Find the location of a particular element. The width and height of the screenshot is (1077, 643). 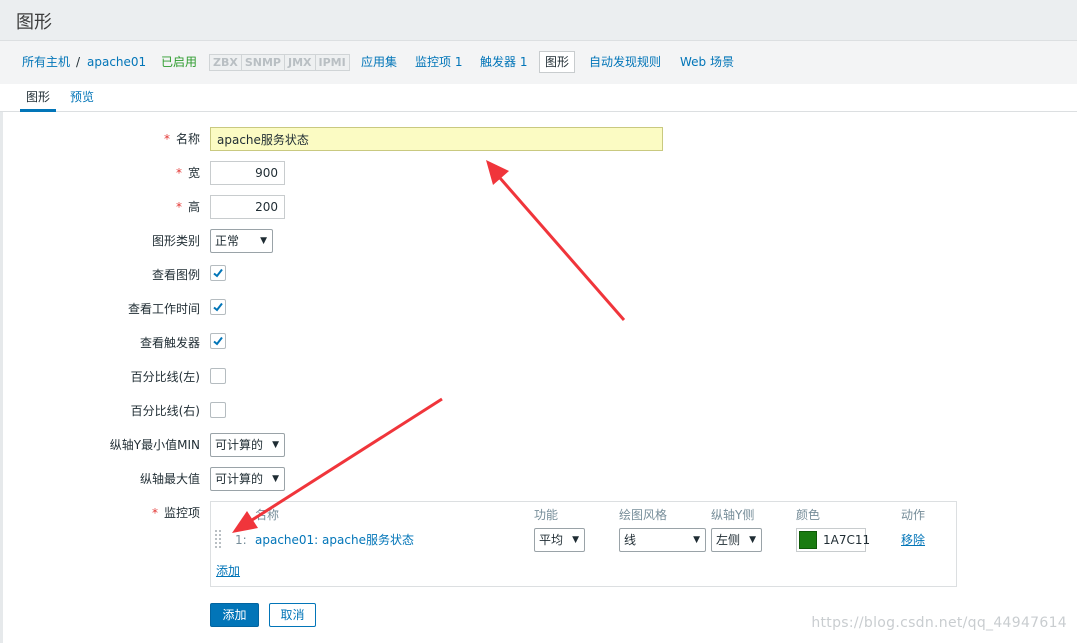

nav-discovery-rules: 自动发现规则 is located at coordinates (625, 63).